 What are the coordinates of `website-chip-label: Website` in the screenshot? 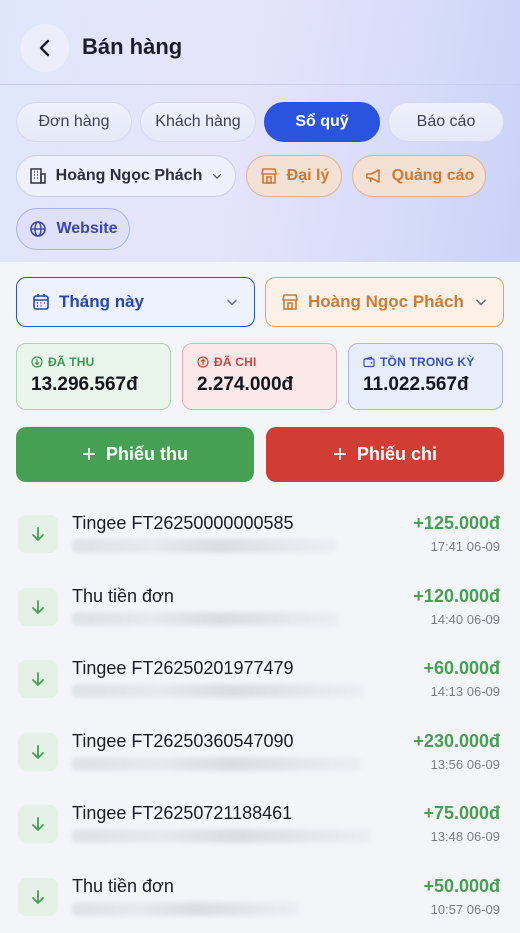 It's located at (87, 228).